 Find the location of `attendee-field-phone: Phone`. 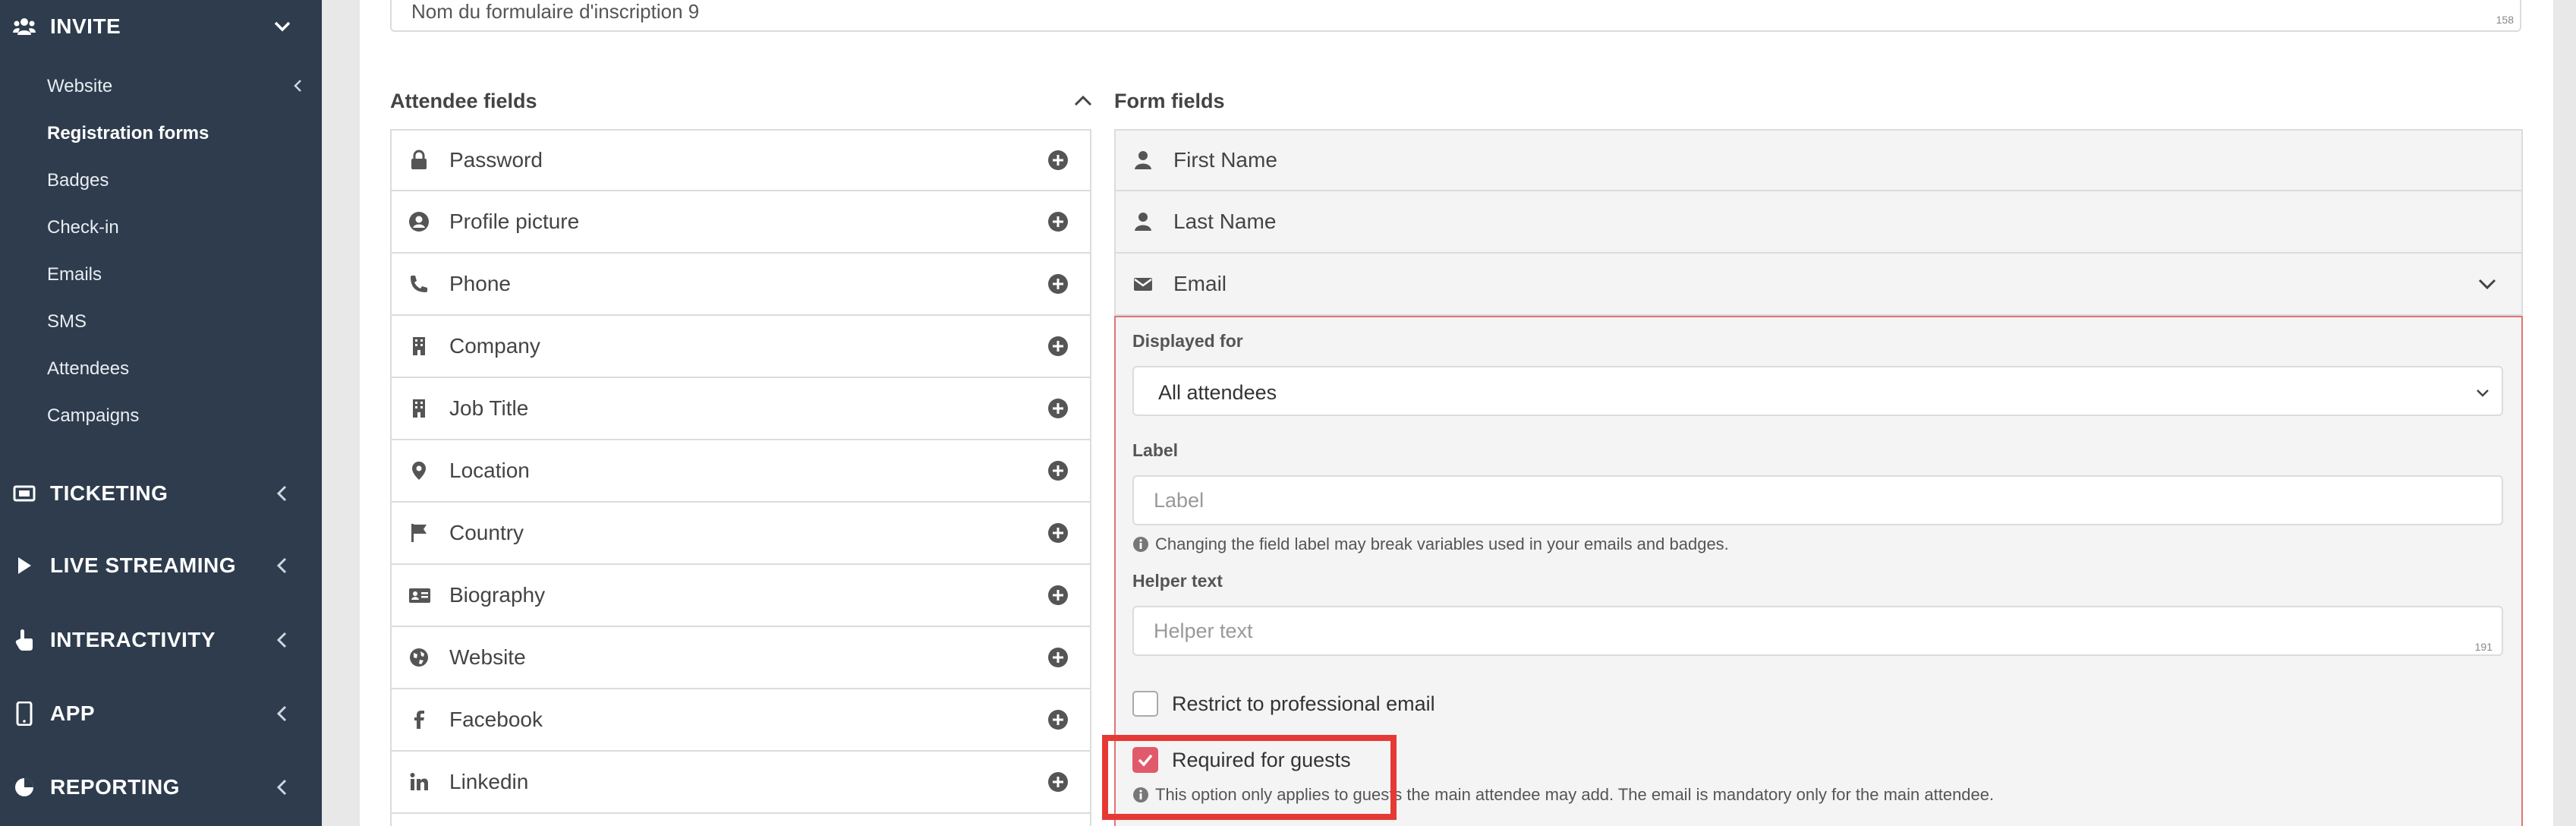

attendee-field-phone: Phone is located at coordinates (740, 285).